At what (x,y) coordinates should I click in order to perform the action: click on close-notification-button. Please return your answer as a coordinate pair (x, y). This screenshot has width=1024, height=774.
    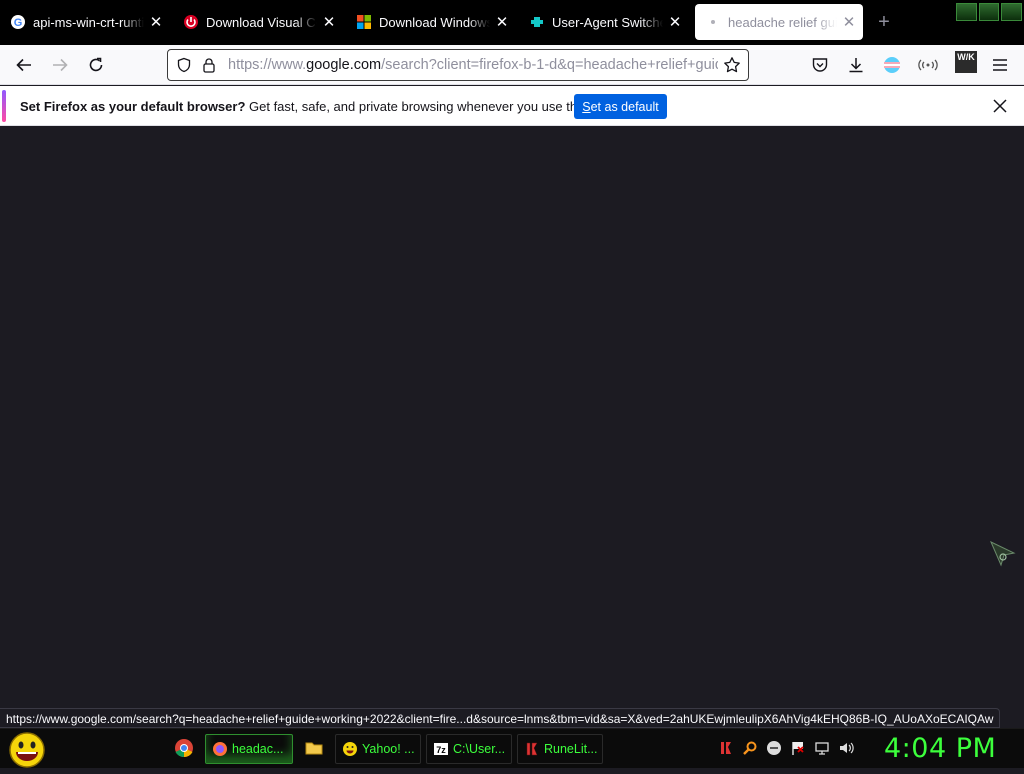
    Looking at the image, I should click on (1000, 106).